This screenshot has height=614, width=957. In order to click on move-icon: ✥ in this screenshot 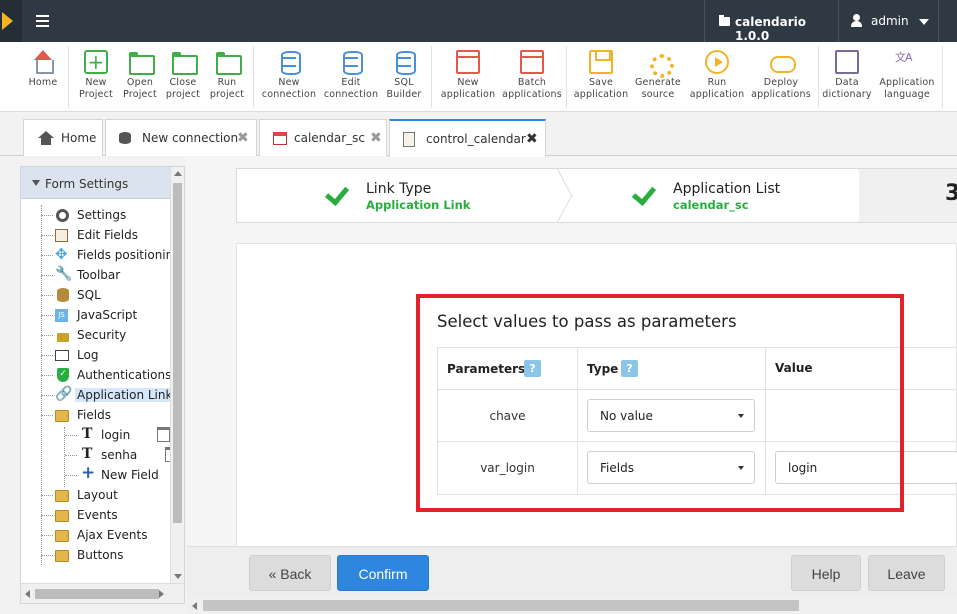, I will do `click(61, 254)`.